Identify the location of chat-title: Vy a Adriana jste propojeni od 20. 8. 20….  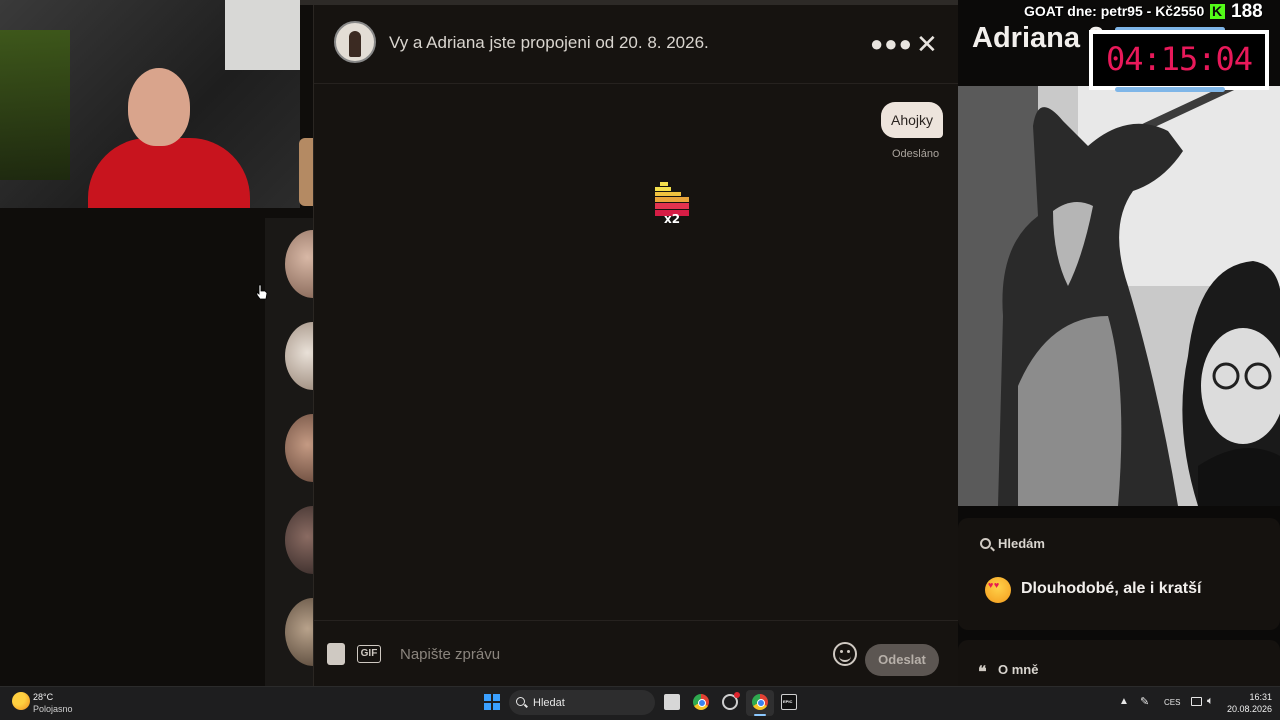
(549, 42).